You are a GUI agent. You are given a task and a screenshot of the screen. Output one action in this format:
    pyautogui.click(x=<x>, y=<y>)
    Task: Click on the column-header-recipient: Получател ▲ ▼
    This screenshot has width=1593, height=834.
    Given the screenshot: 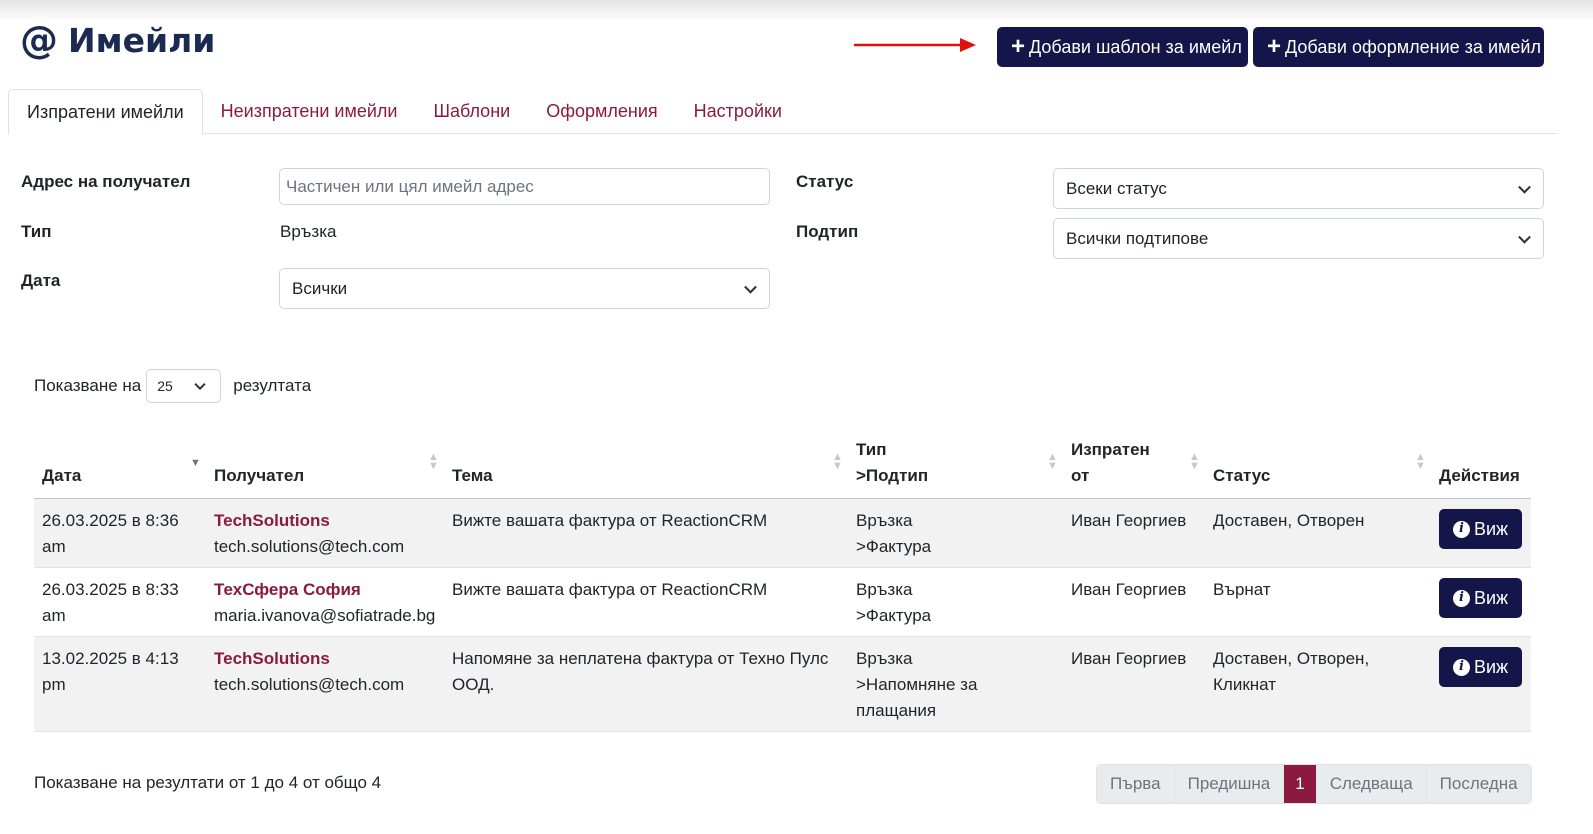 What is the action you would take?
    pyautogui.click(x=325, y=468)
    